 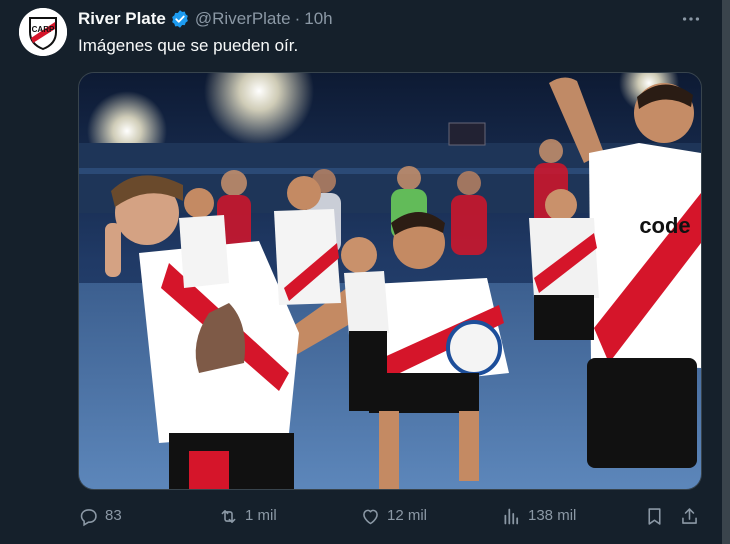 What do you see at coordinates (691, 19) in the screenshot?
I see `more-options-icon` at bounding box center [691, 19].